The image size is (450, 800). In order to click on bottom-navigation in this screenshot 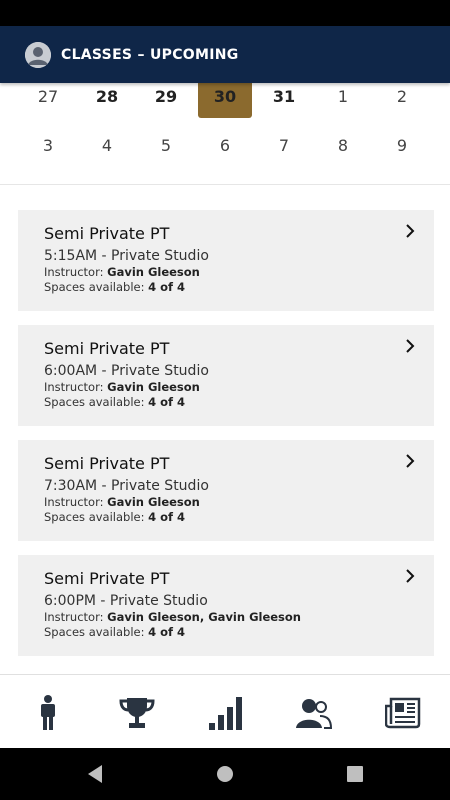, I will do `click(225, 711)`.